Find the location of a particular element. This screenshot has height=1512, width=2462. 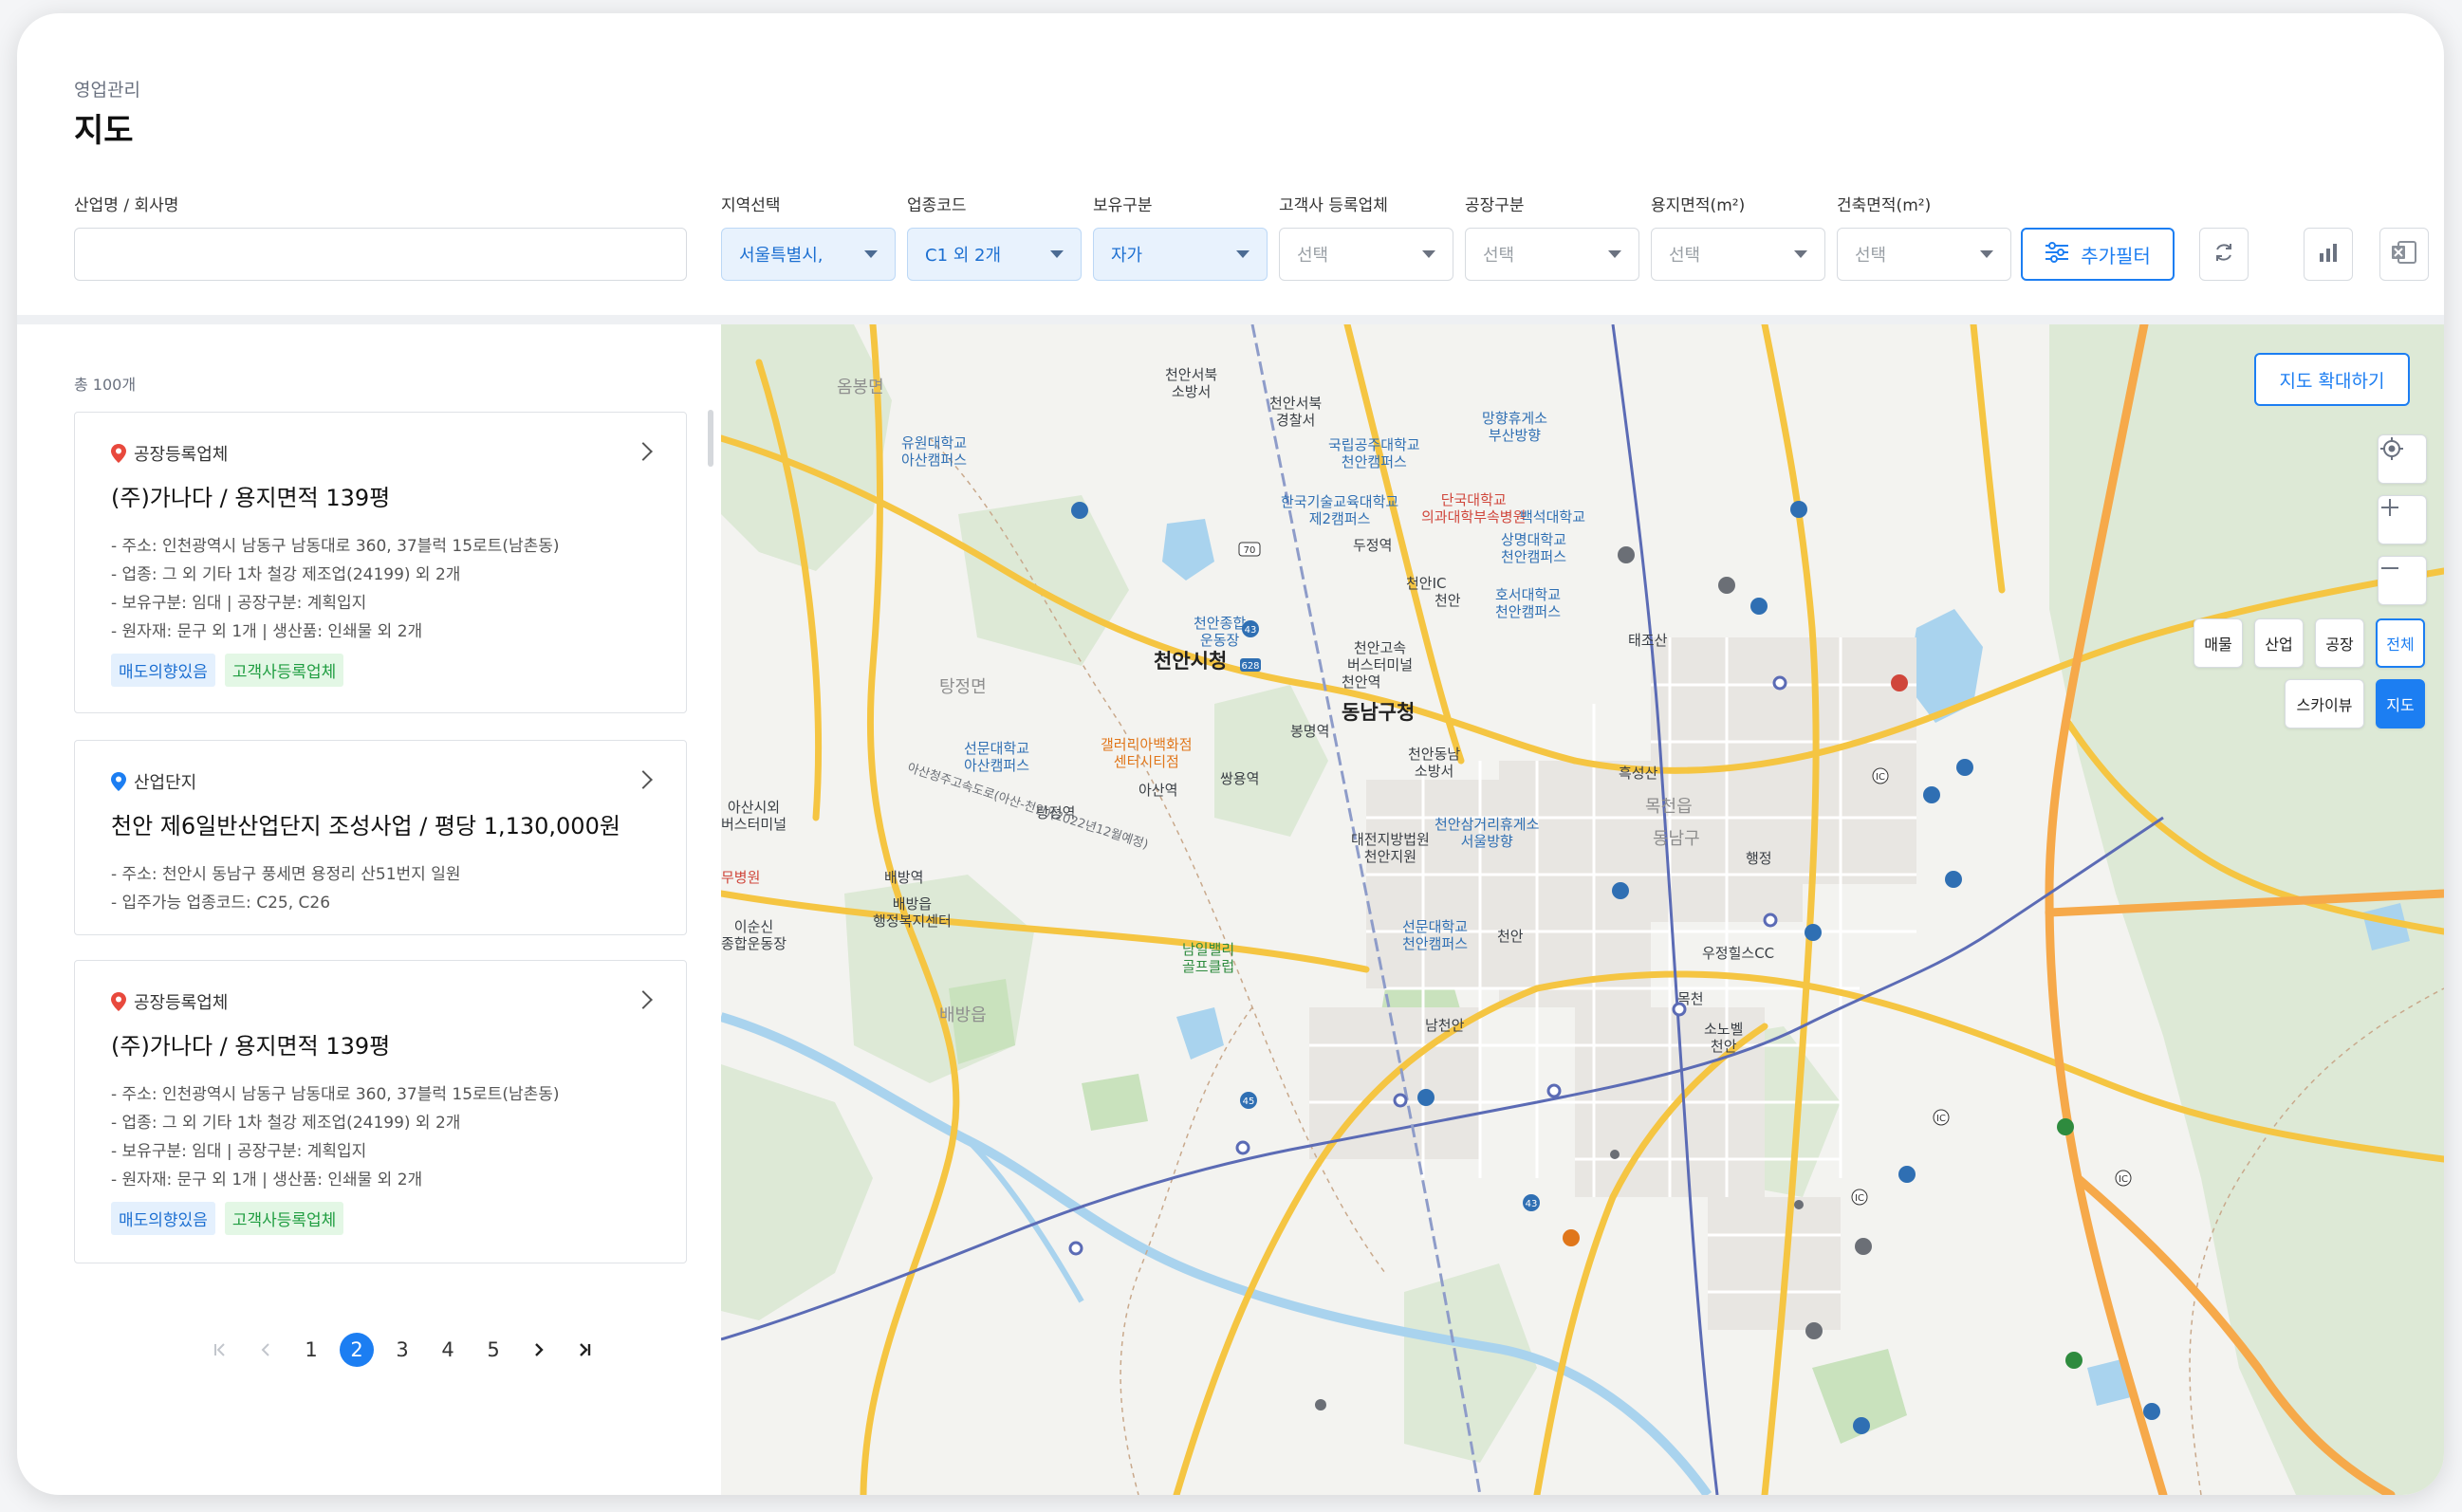

breadcrumb: 영업관리 is located at coordinates (107, 90).